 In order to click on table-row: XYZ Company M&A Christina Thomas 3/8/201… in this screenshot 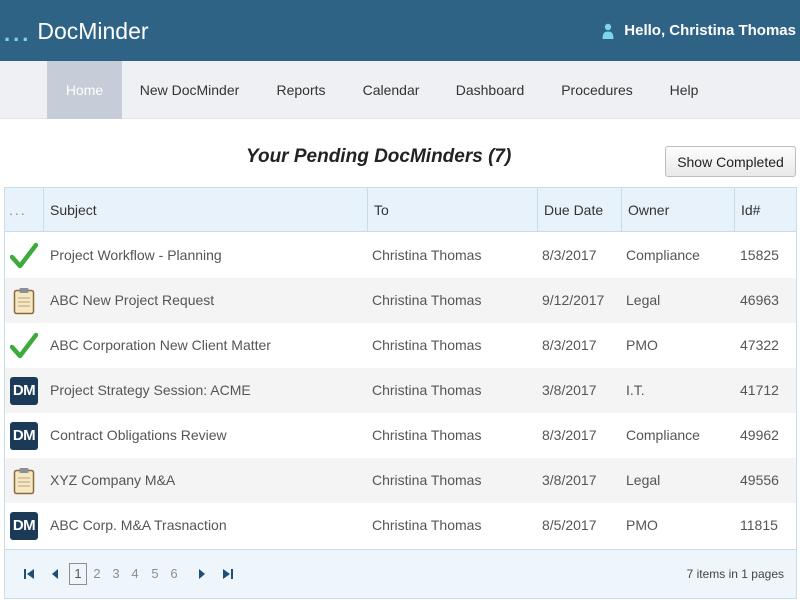, I will do `click(400, 480)`.